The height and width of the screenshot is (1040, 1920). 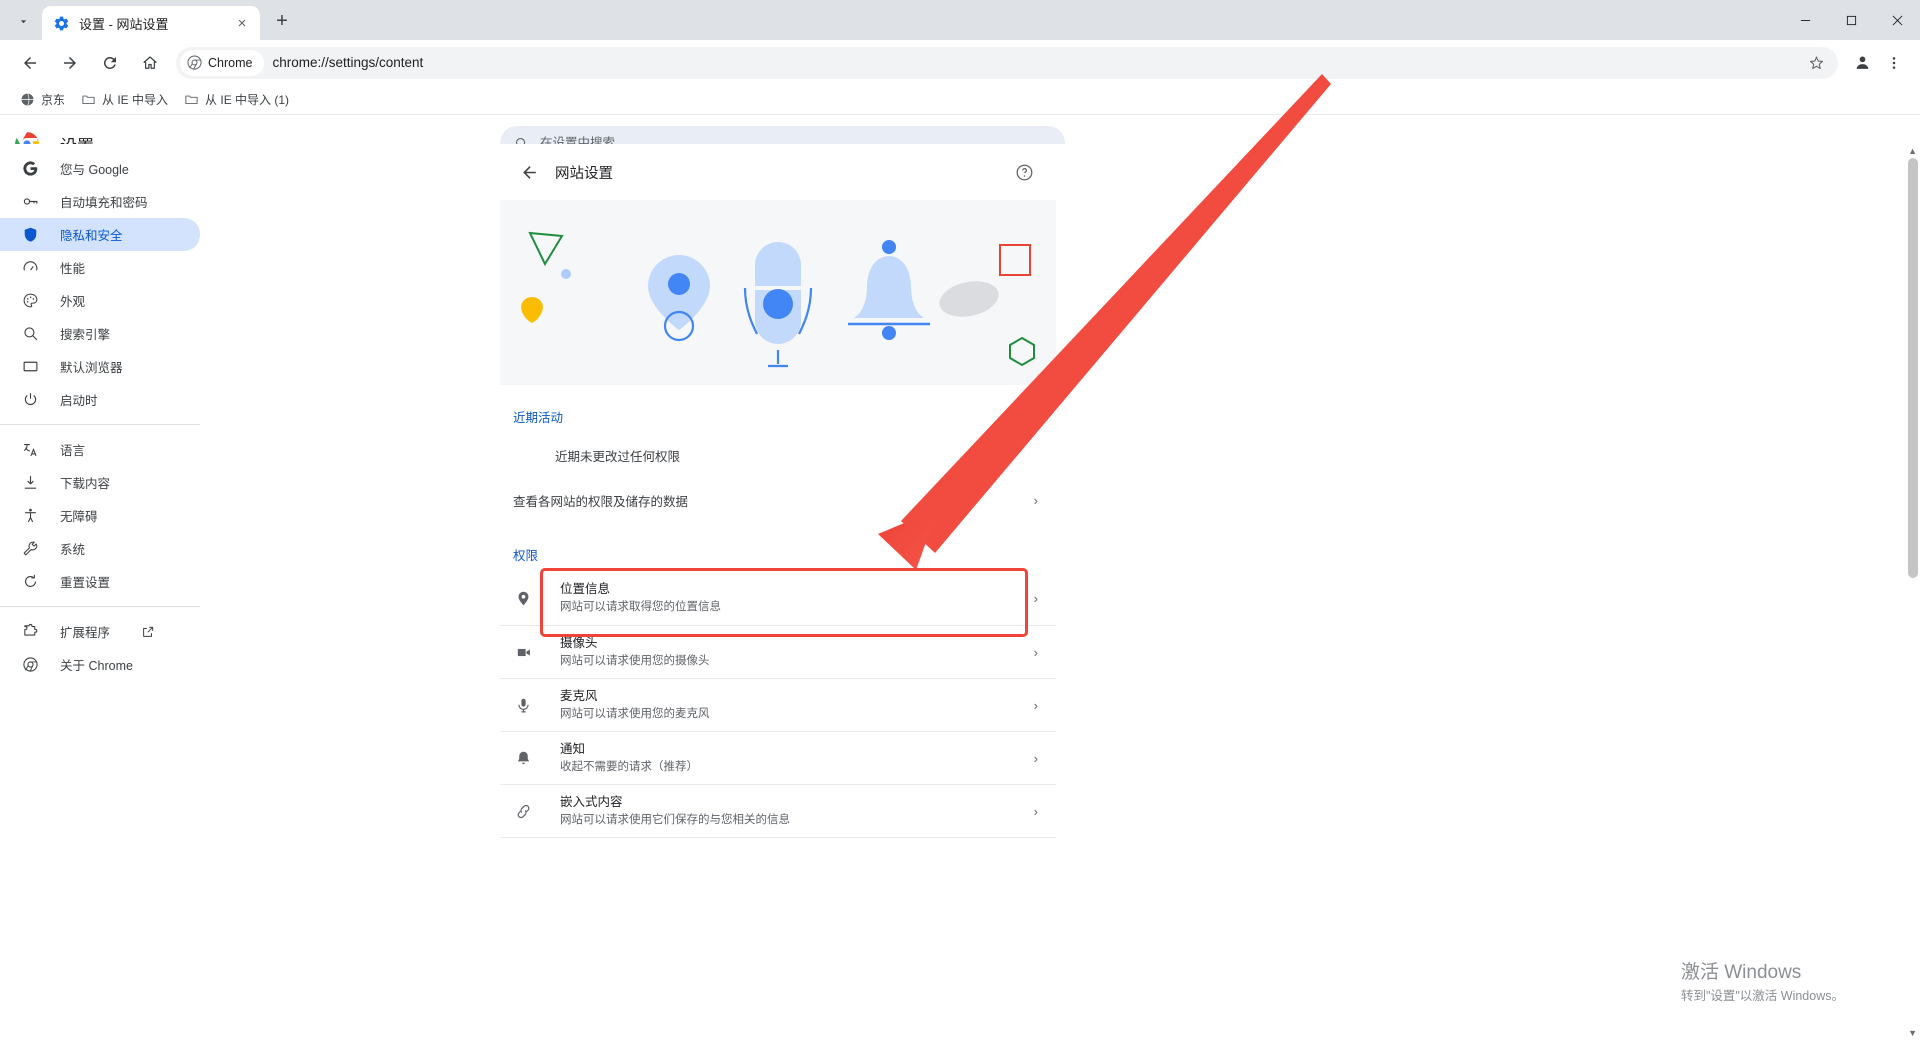 What do you see at coordinates (104, 203) in the screenshot?
I see `sidebar-item-label: 自动填充和密码` at bounding box center [104, 203].